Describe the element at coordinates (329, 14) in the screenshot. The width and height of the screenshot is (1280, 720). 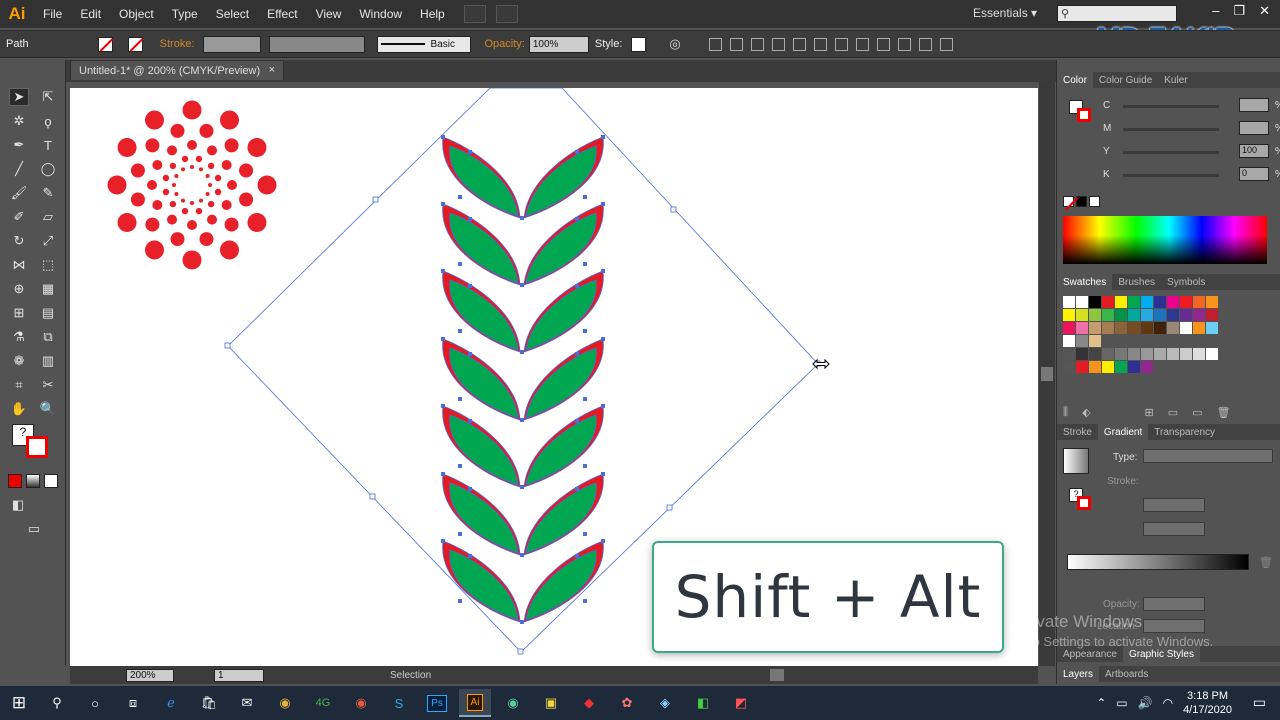
I see `menu-view: View` at that location.